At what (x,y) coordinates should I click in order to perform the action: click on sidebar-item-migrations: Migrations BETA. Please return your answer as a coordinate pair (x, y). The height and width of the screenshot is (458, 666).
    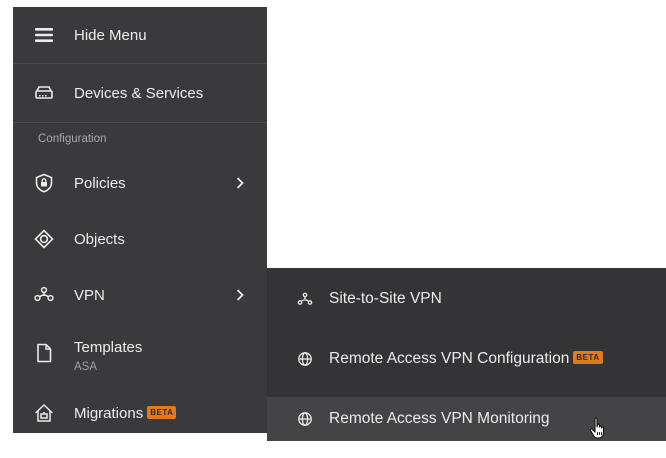
    Looking at the image, I should click on (140, 413).